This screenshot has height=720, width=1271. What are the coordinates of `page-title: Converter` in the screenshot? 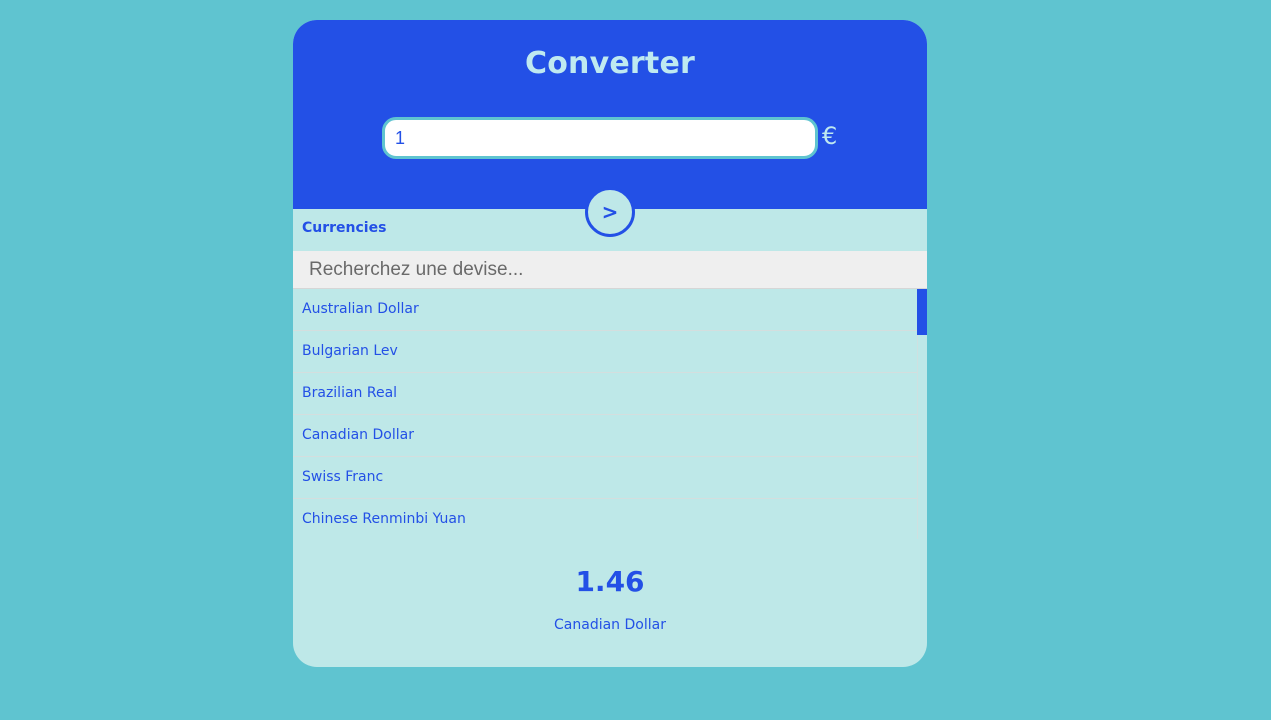 It's located at (610, 63).